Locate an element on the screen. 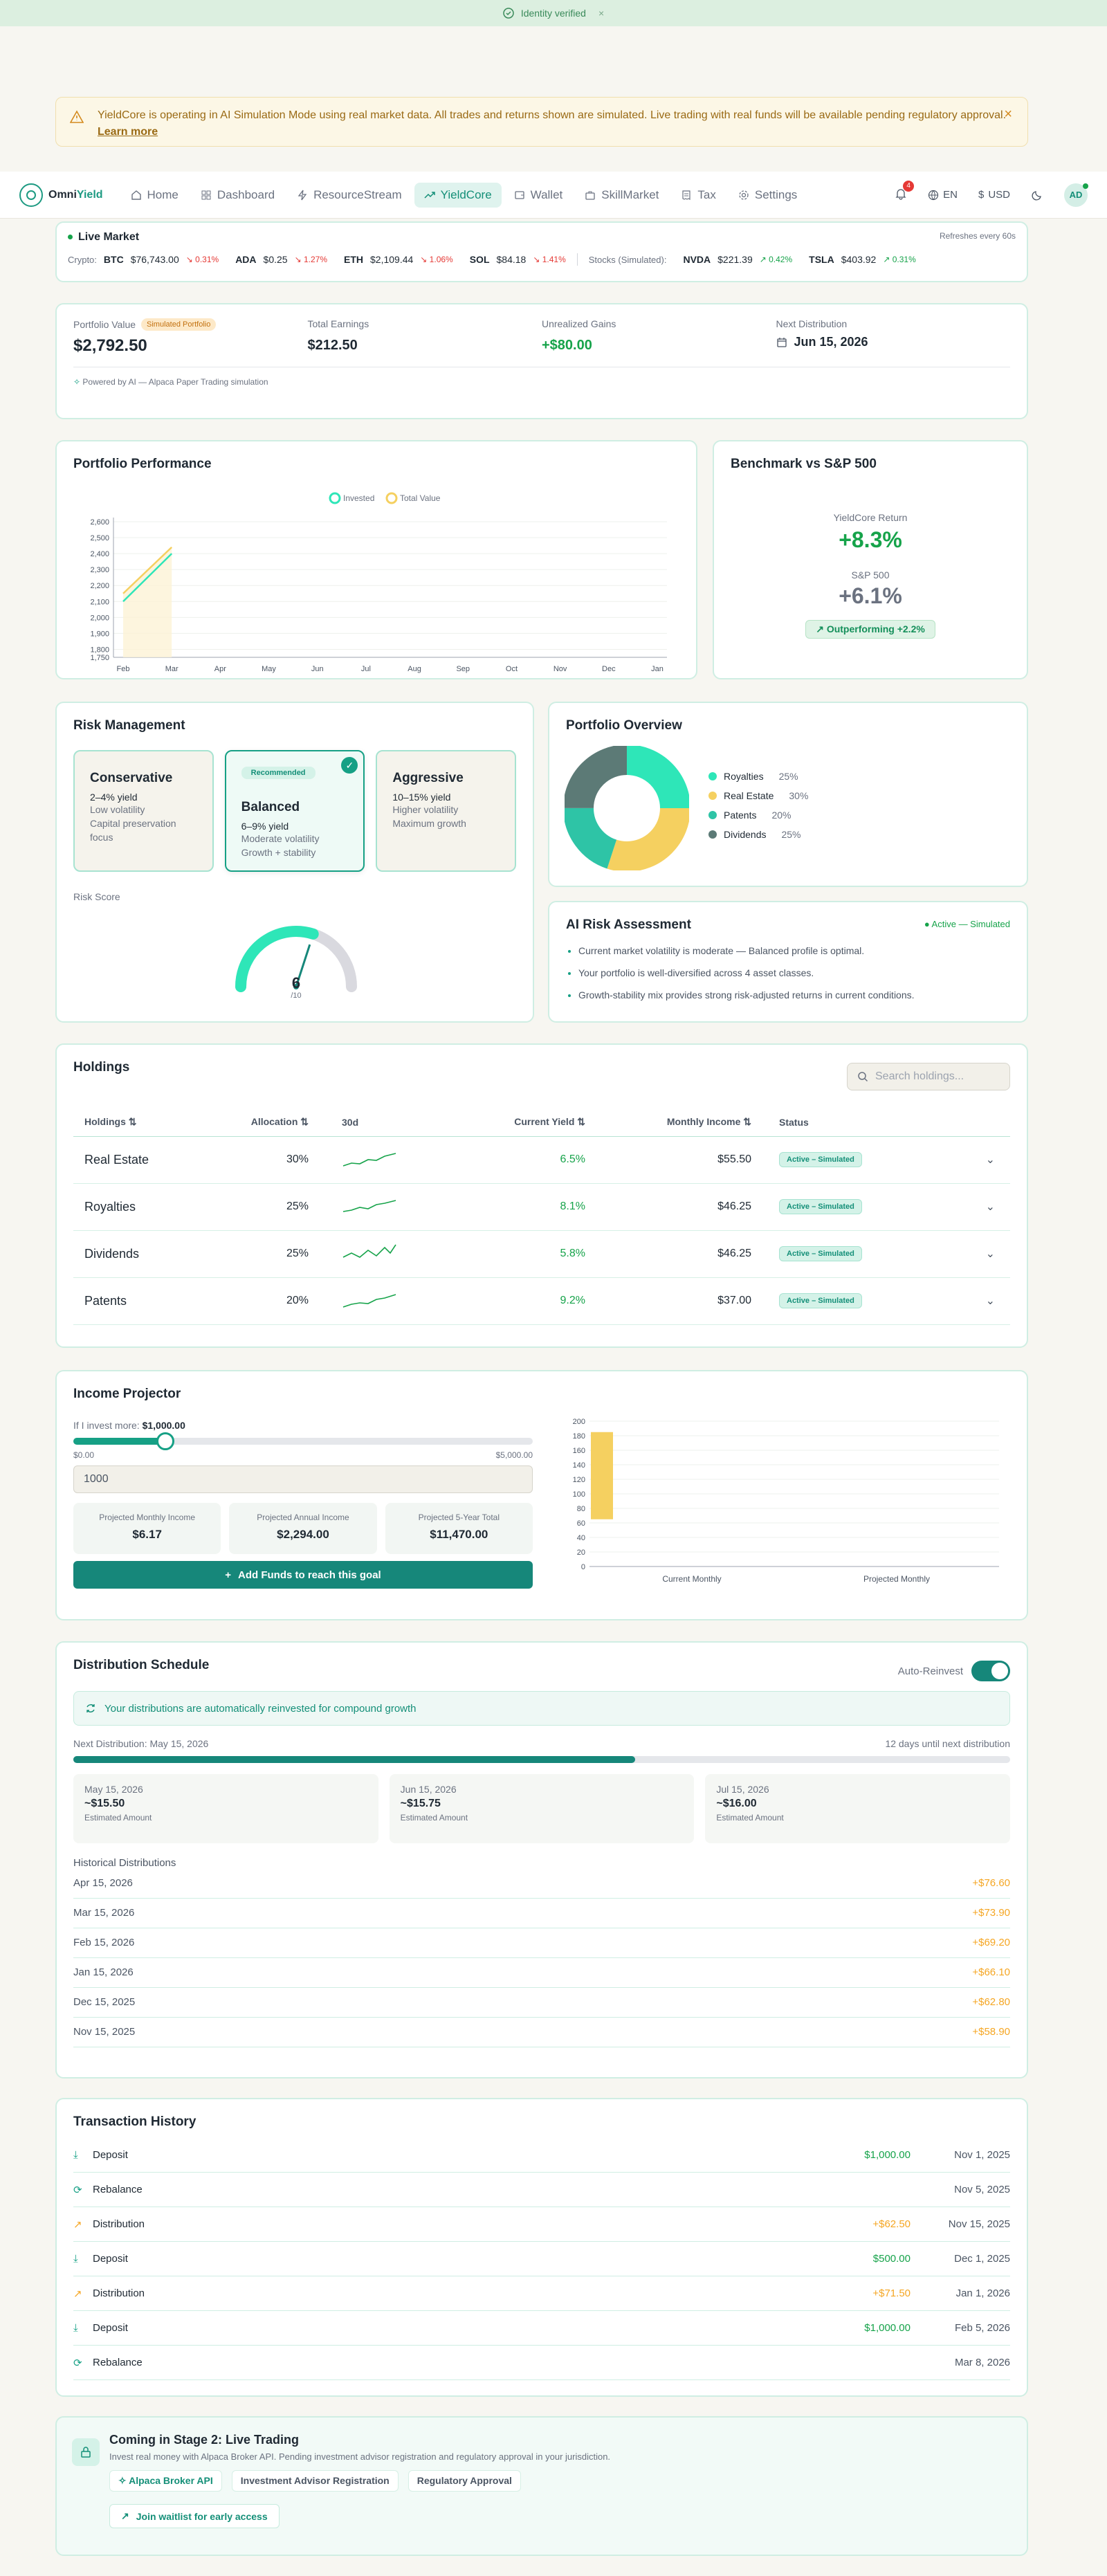  transactions-title: Transaction History is located at coordinates (134, 2121).